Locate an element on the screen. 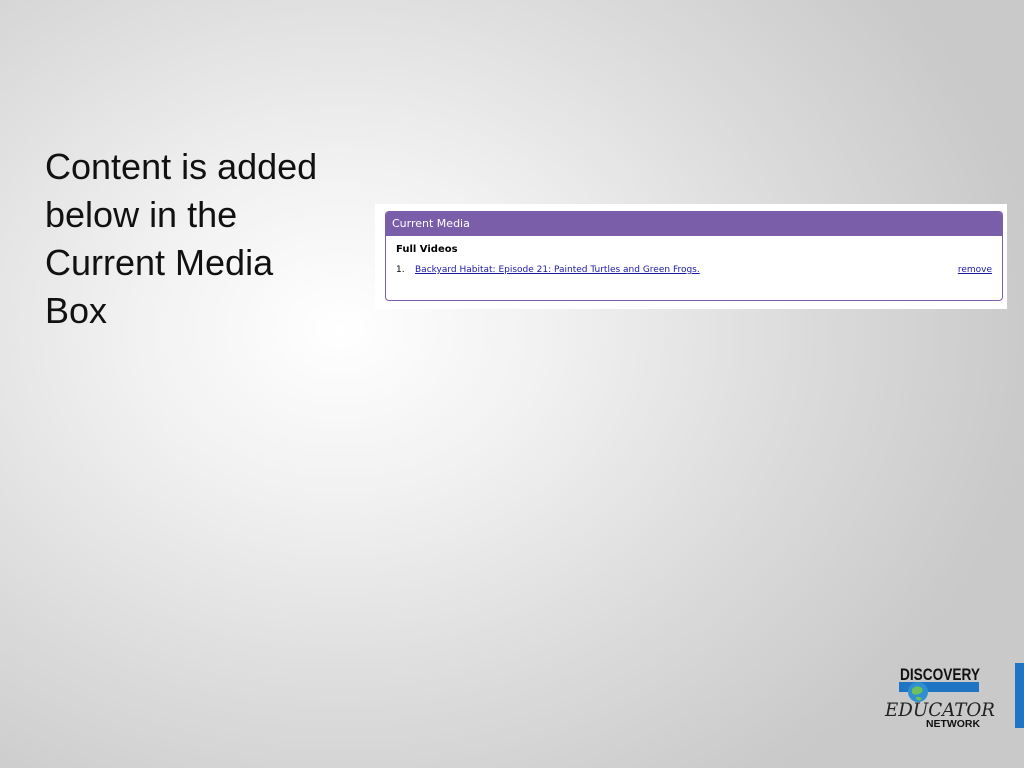  current-media-header: Current Media is located at coordinates (694, 224).